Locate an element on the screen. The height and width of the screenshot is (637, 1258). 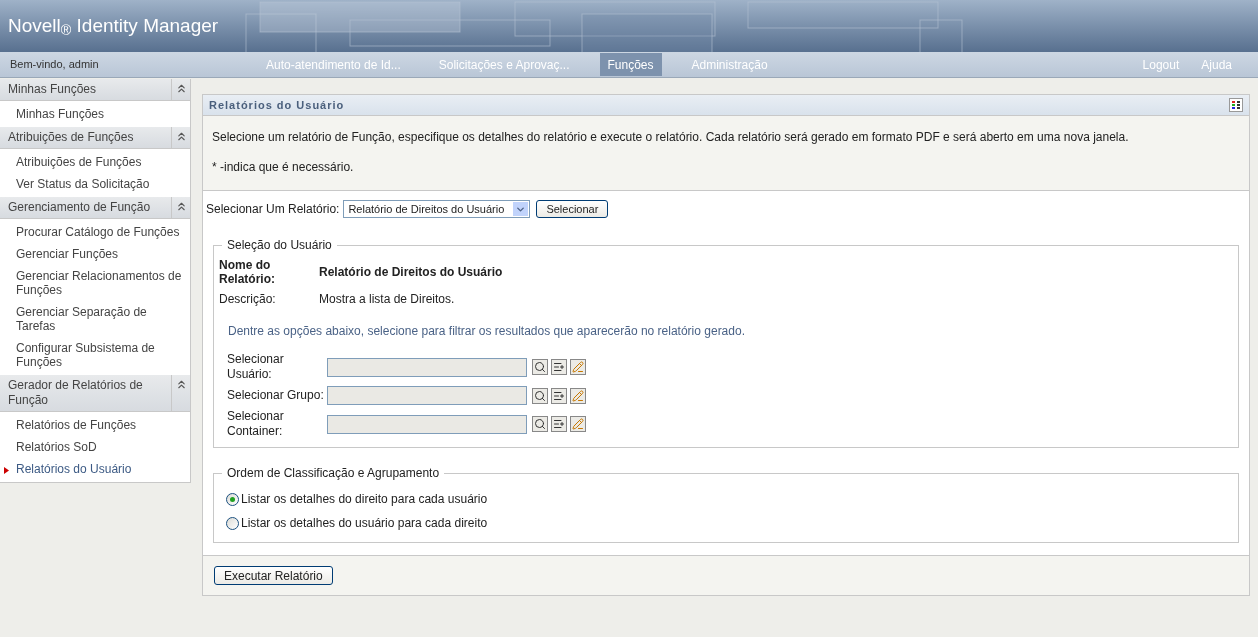
app-title: Novell$_{®}$ Identity Manager is located at coordinates (113, 27).